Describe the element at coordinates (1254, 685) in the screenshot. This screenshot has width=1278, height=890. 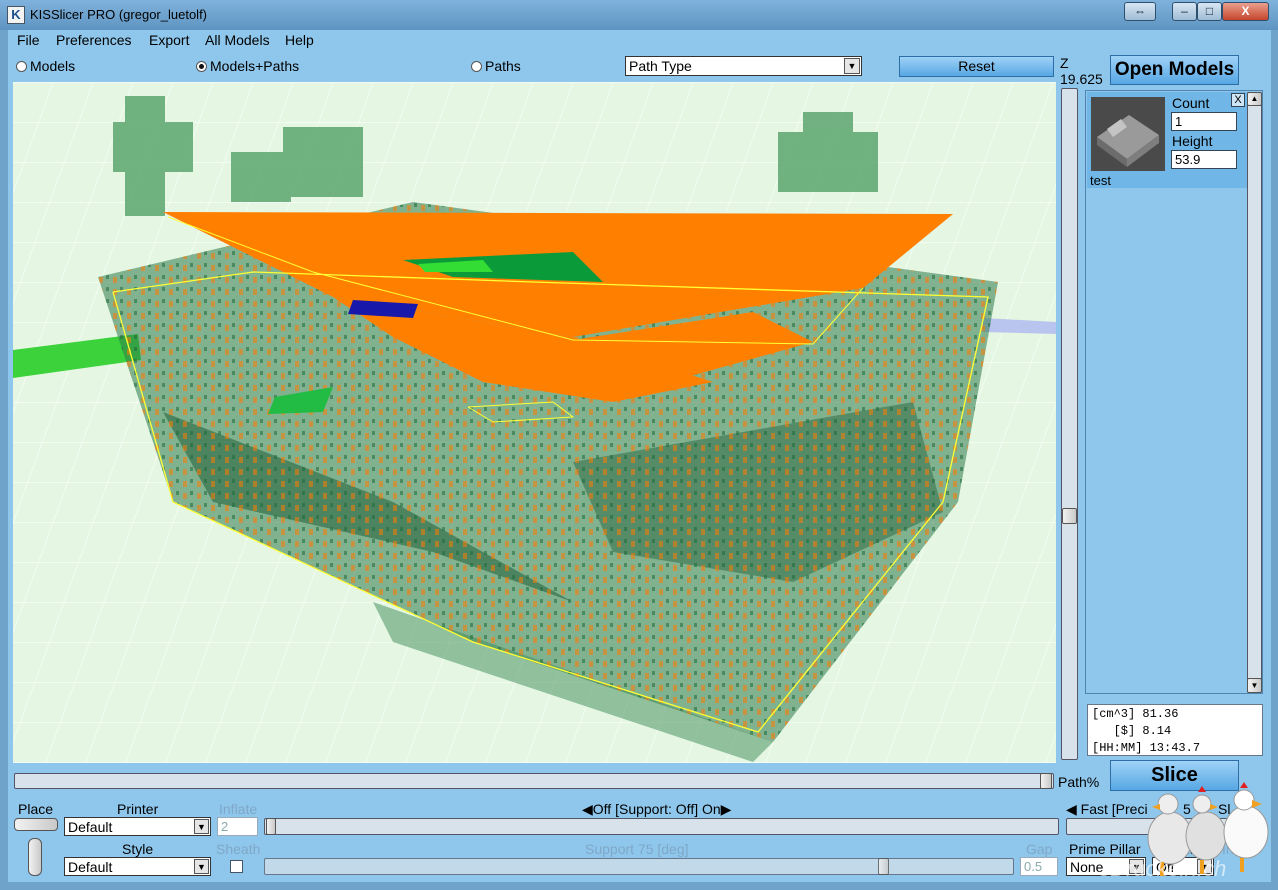
I see `scroll-down-icon: ▼` at that location.